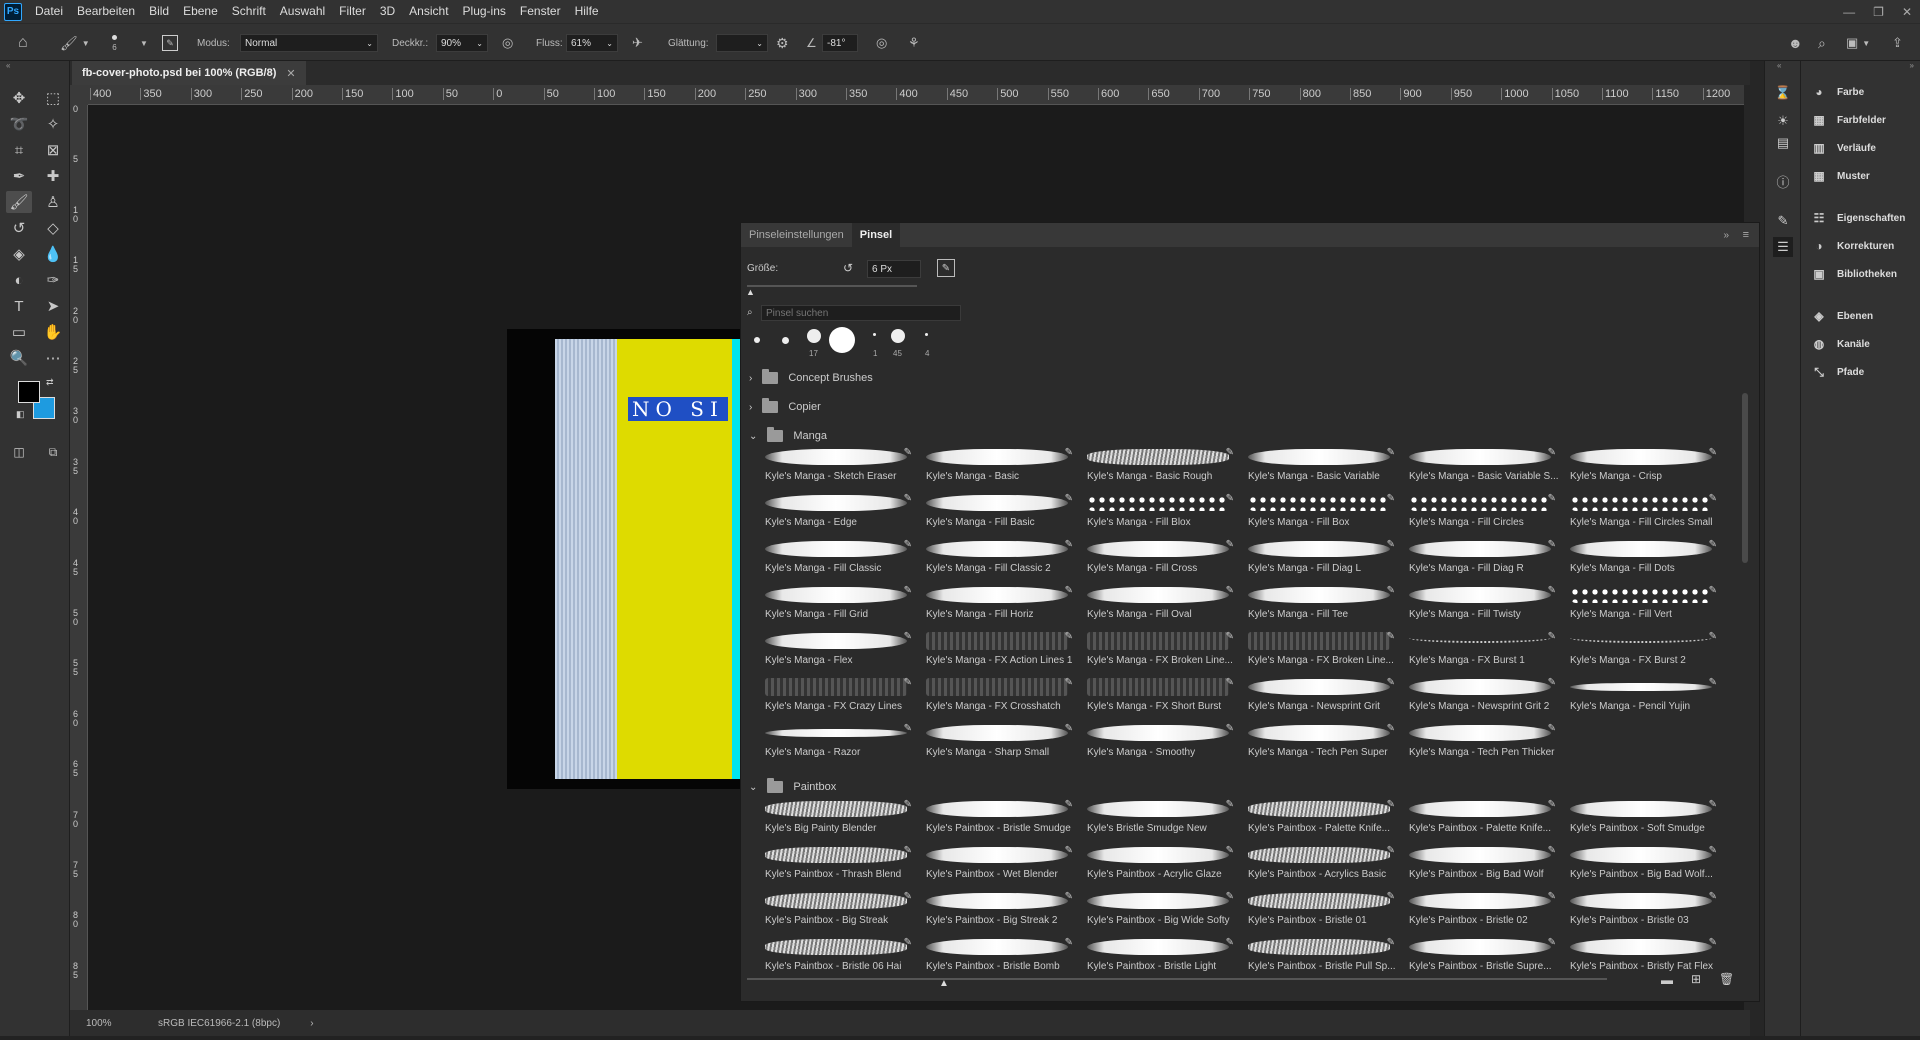 The image size is (1920, 1040). What do you see at coordinates (881, 43) in the screenshot?
I see `pressure-size-icon: ◎` at bounding box center [881, 43].